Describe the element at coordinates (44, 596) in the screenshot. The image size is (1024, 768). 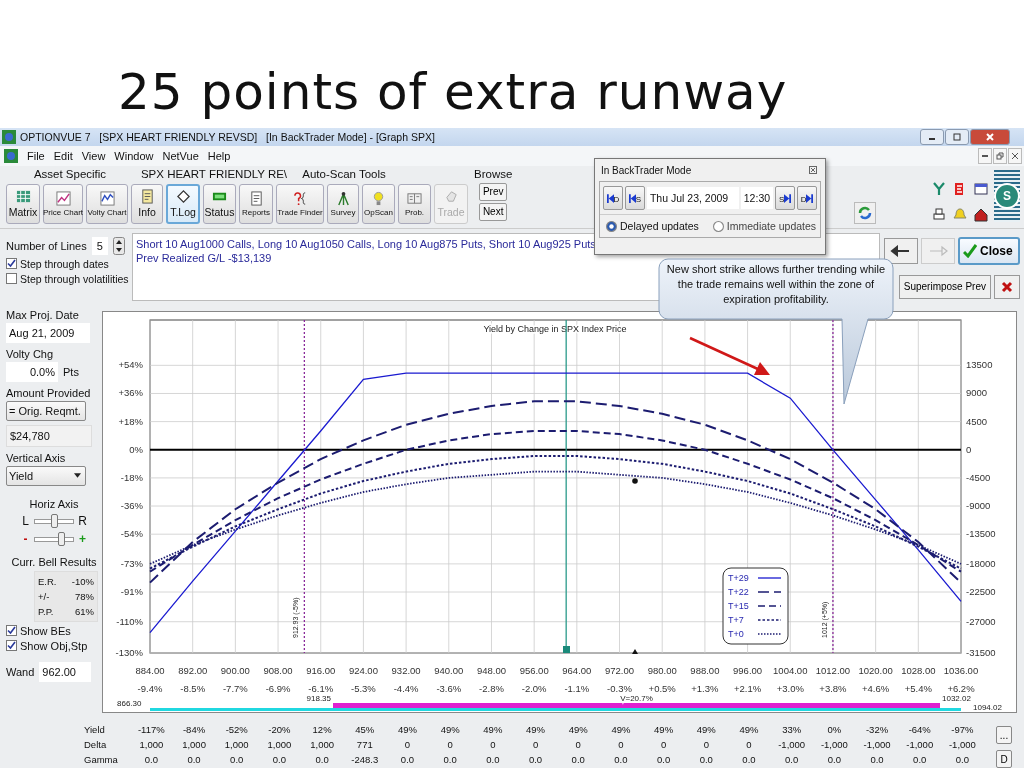
I see `result-label: +/-` at that location.